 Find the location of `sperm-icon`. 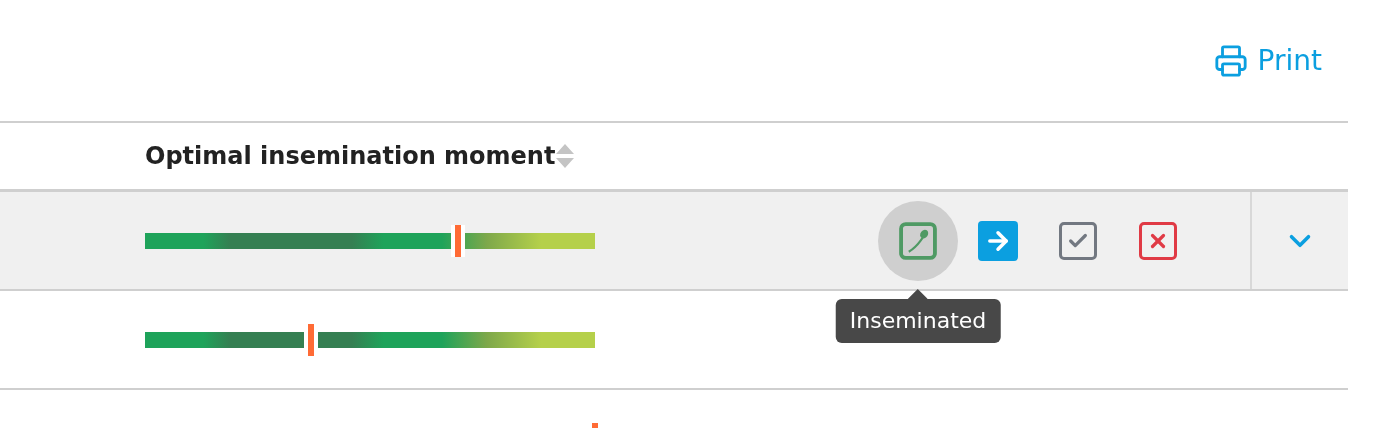

sperm-icon is located at coordinates (918, 240).